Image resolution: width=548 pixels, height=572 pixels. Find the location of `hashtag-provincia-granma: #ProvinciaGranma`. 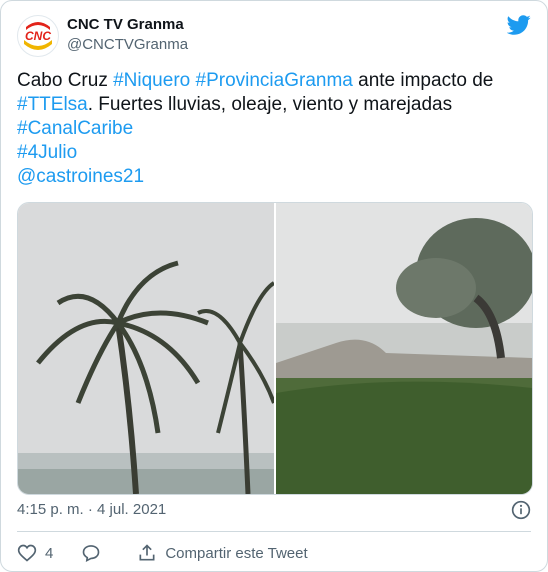

hashtag-provincia-granma: #ProvinciaGranma is located at coordinates (274, 80).